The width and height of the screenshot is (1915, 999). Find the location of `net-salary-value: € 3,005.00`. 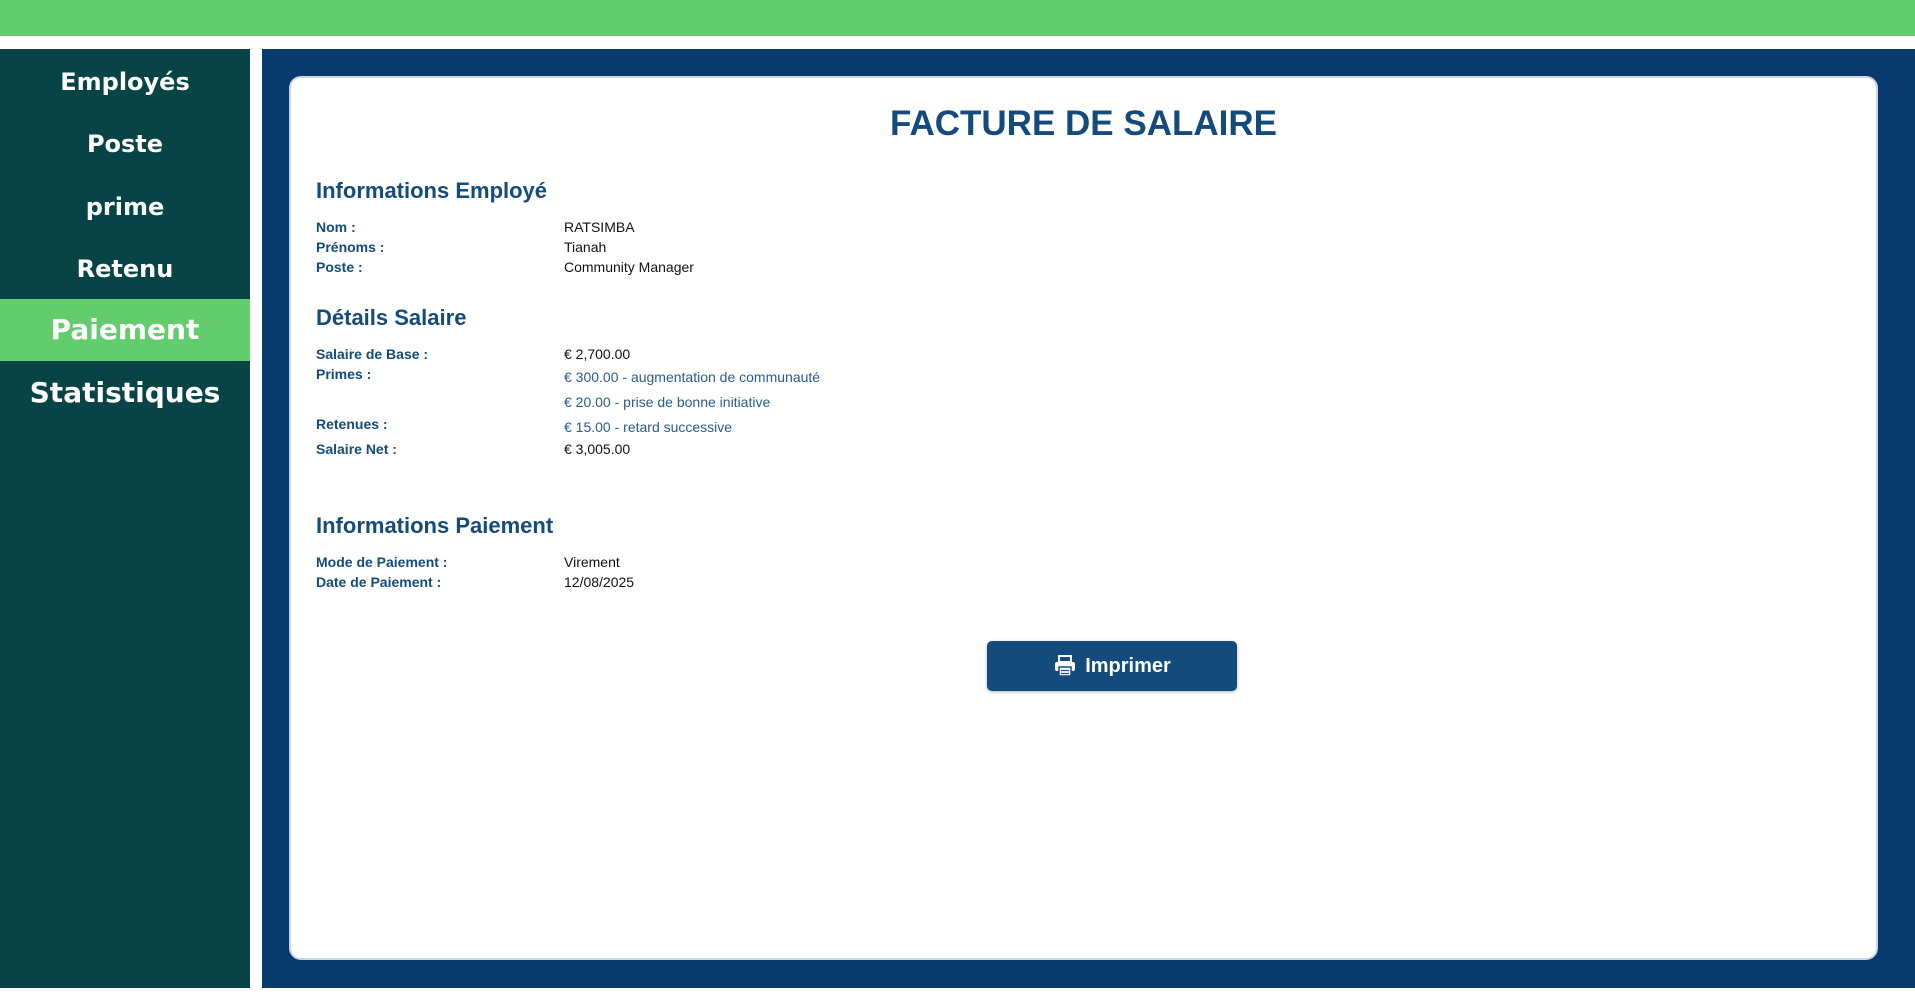

net-salary-value: € 3,005.00 is located at coordinates (597, 449).